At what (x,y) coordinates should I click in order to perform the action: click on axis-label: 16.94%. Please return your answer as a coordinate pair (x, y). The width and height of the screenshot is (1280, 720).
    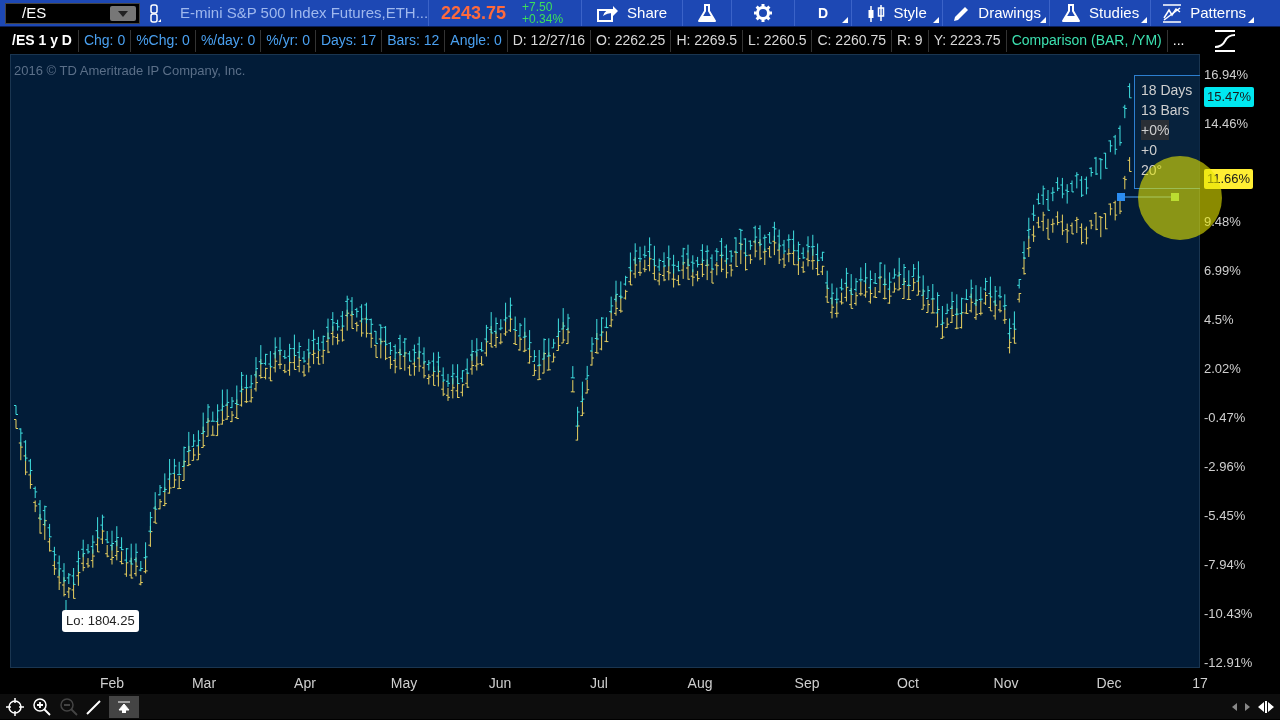
    Looking at the image, I should click on (1226, 75).